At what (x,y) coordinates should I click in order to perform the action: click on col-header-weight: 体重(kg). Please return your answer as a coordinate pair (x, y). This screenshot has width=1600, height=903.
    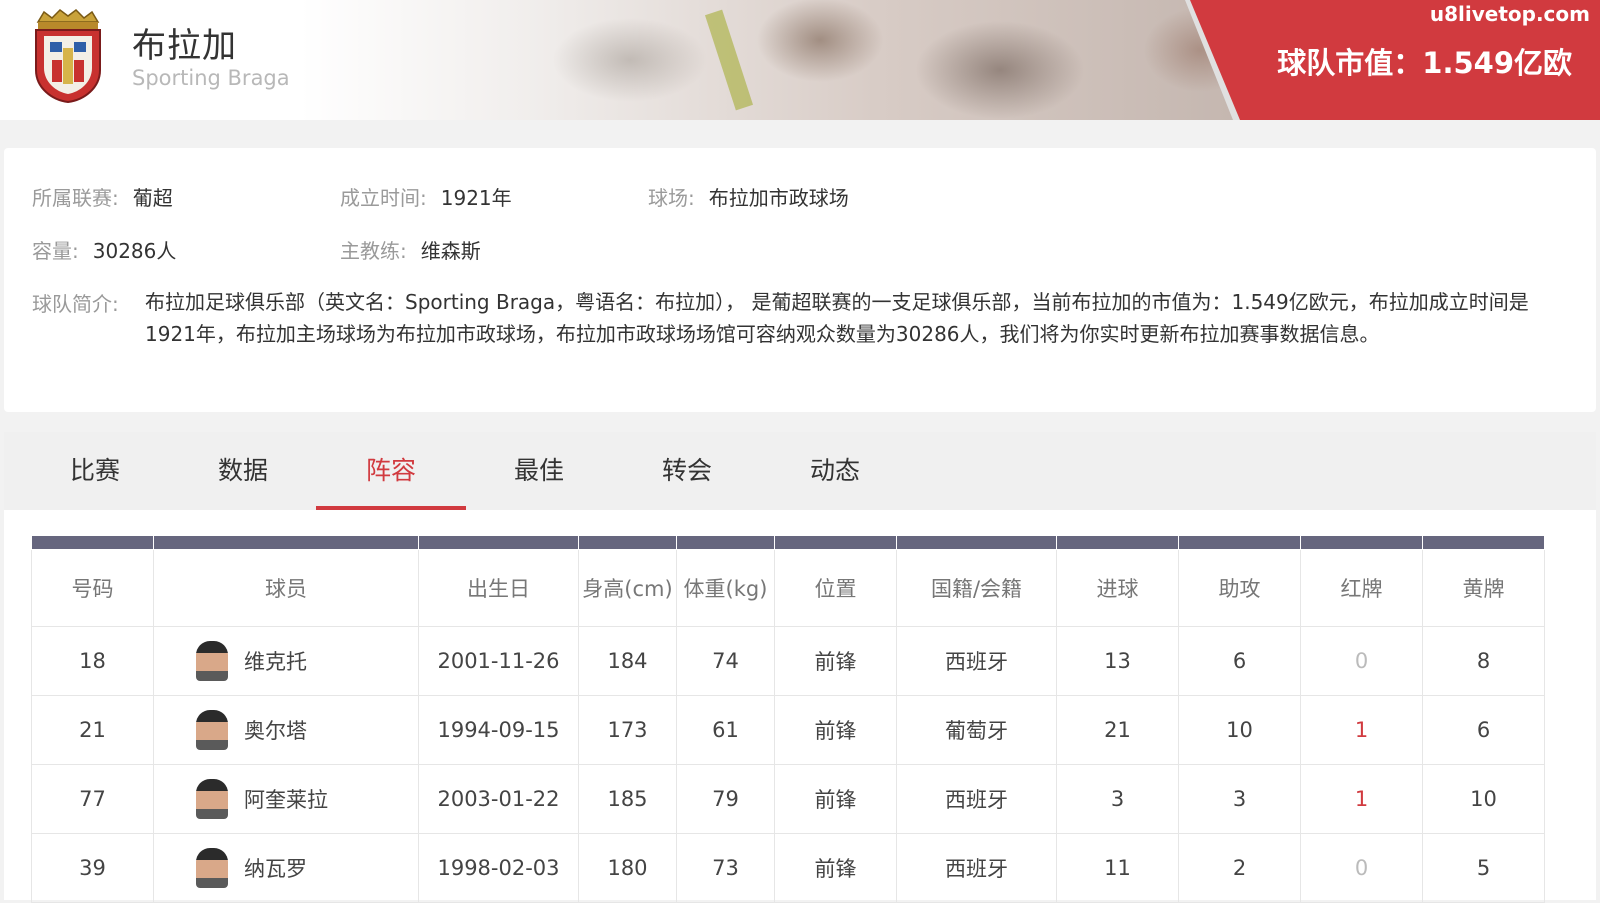
    Looking at the image, I should click on (725, 588).